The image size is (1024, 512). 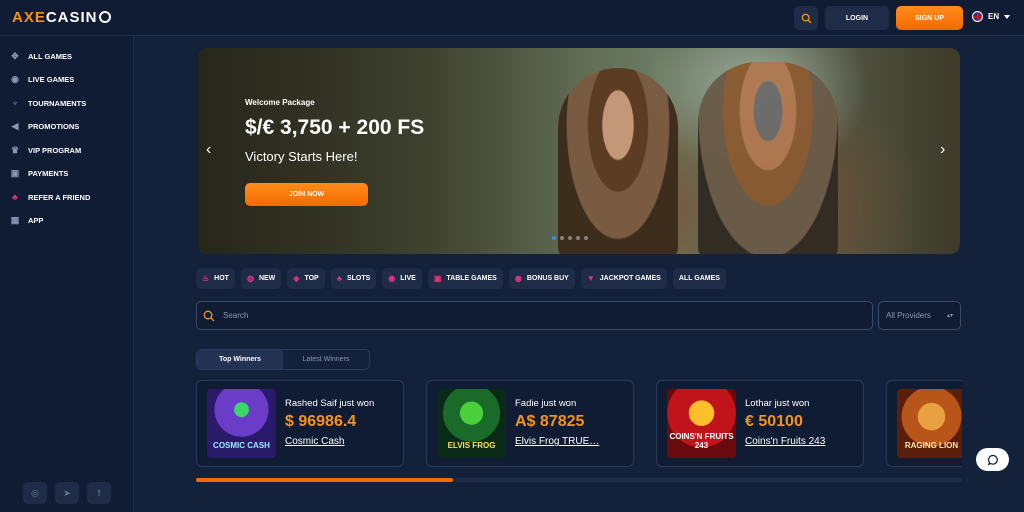 I want to click on uk-flag-icon, so click(x=977, y=16).